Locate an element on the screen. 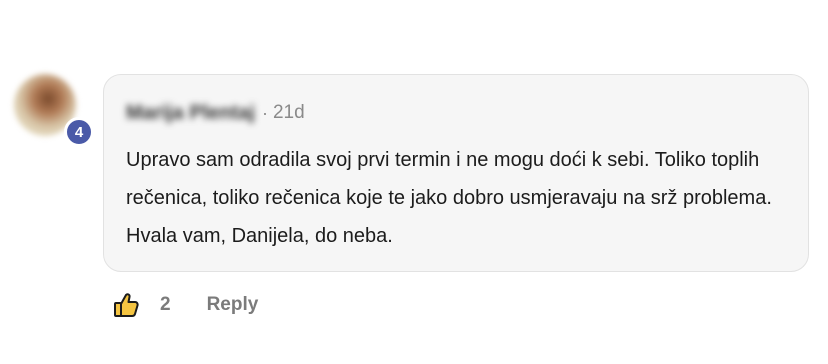  author-name: Marija Plentaj is located at coordinates (190, 113).